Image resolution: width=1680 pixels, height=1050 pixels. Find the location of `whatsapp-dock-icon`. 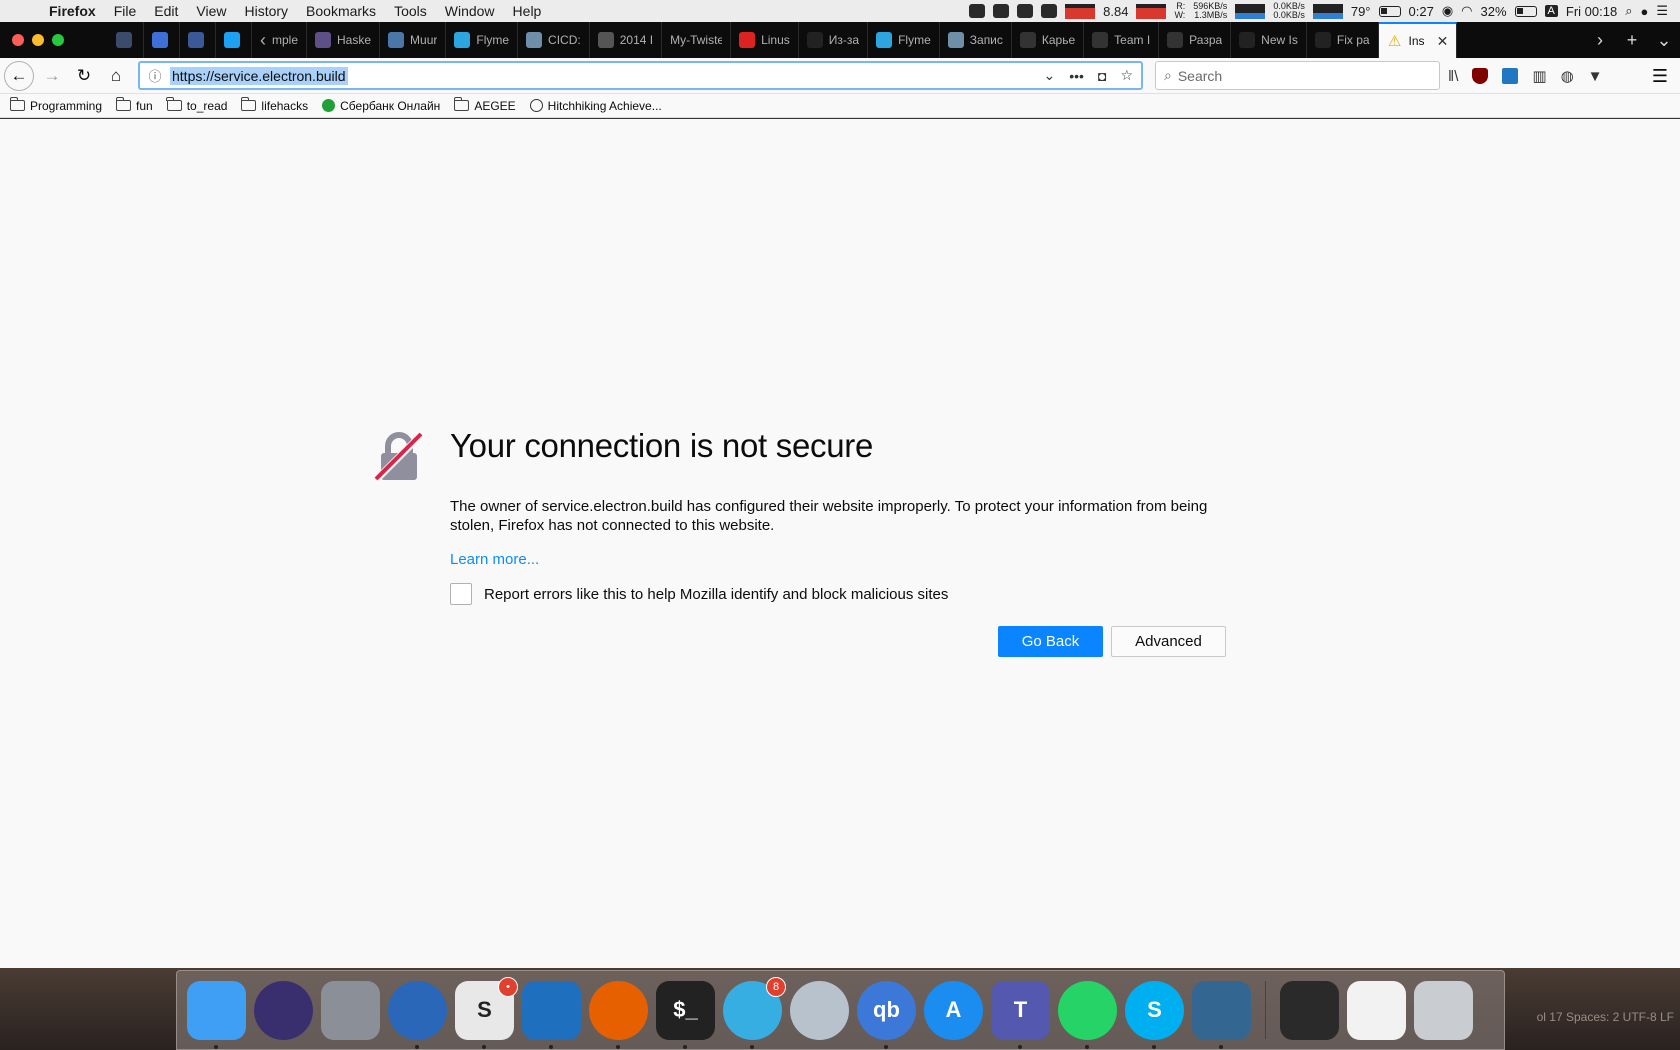

whatsapp-dock-icon is located at coordinates (1087, 1014).